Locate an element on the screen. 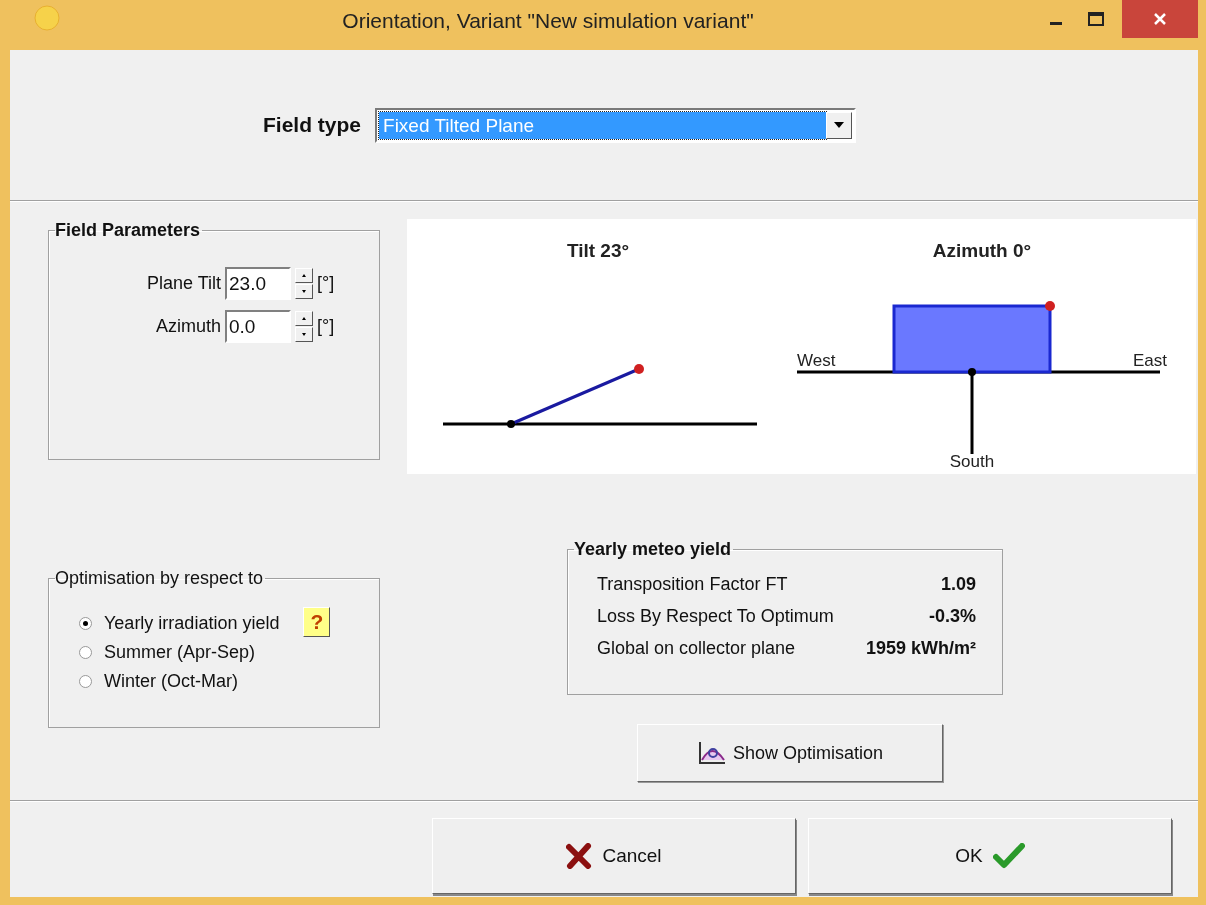  field-type-label: Field type is located at coordinates (312, 125).